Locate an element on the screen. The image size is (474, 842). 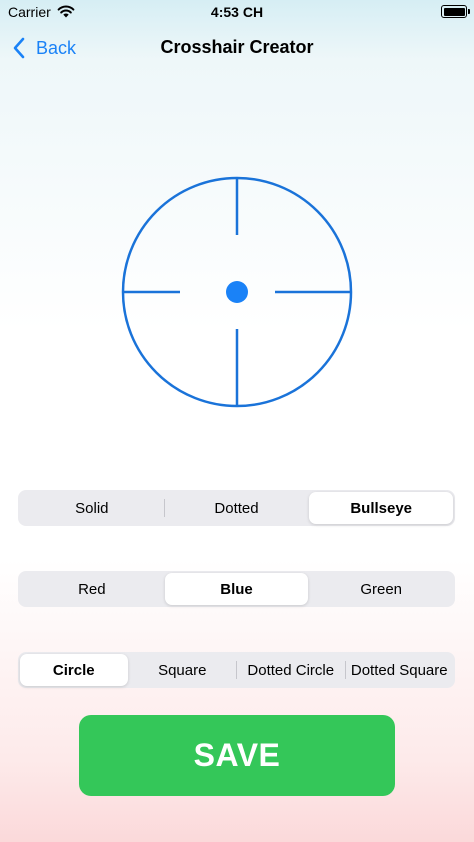
segment-square: Square is located at coordinates (183, 670).